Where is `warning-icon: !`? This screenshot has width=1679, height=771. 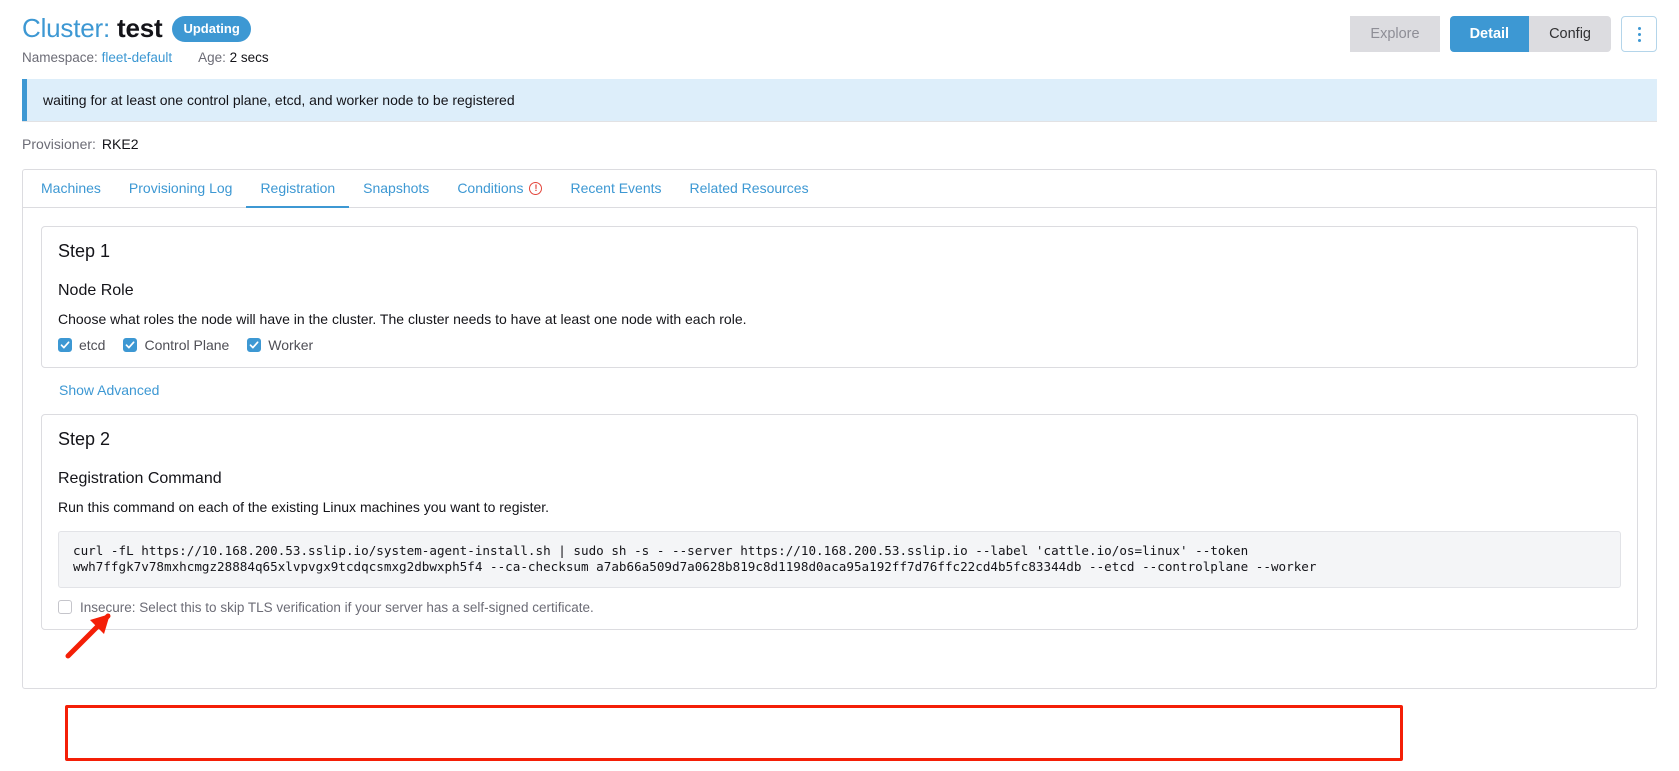
warning-icon: ! is located at coordinates (536, 188).